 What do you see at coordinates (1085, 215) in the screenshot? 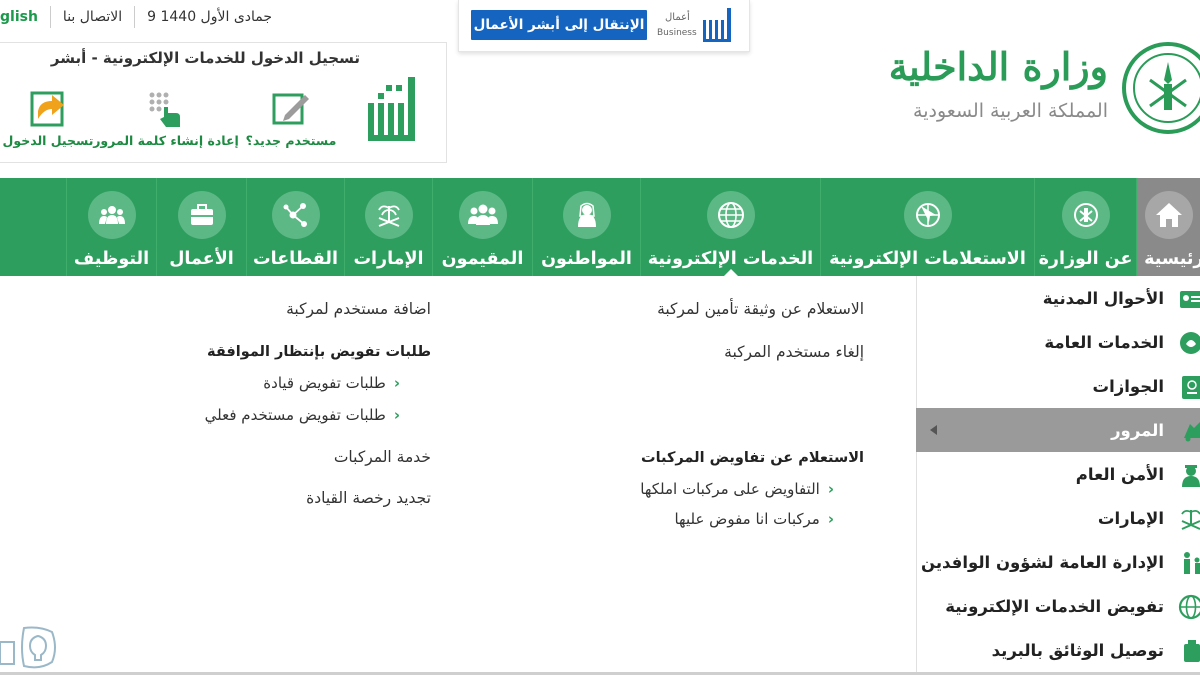
I see `emblem-icon` at bounding box center [1085, 215].